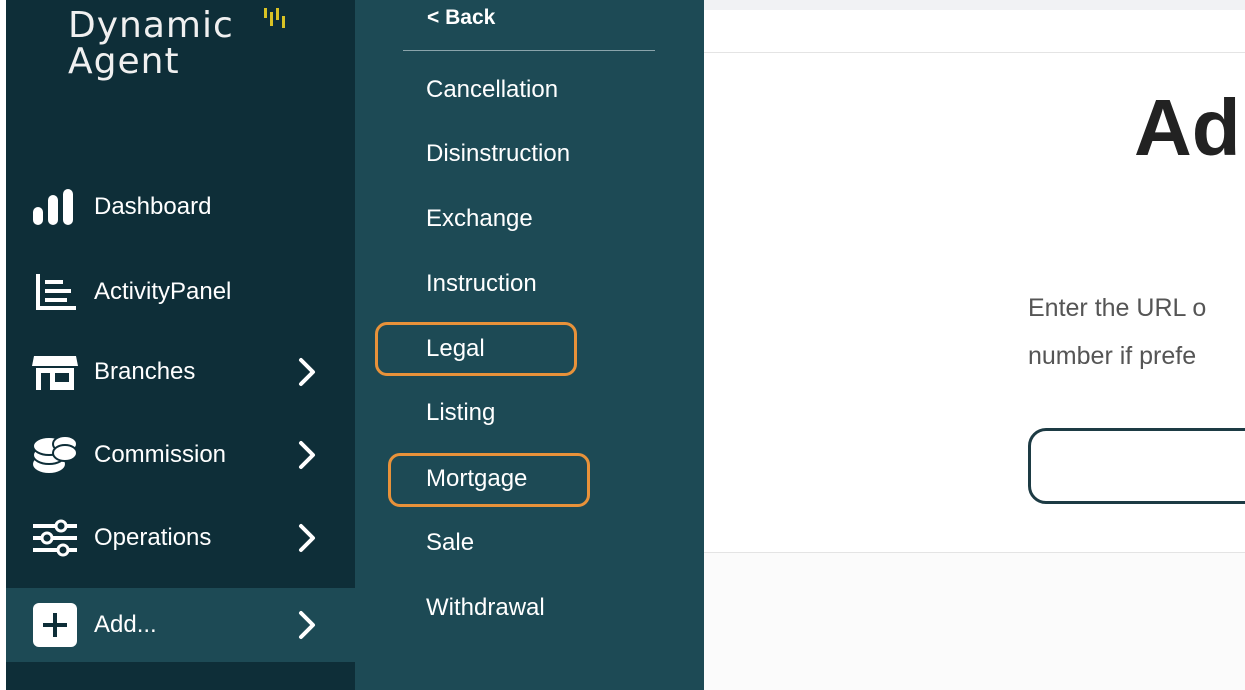 This screenshot has width=1245, height=690. Describe the element at coordinates (151, 25) in the screenshot. I see `logo-line-1: Dynamic` at that location.